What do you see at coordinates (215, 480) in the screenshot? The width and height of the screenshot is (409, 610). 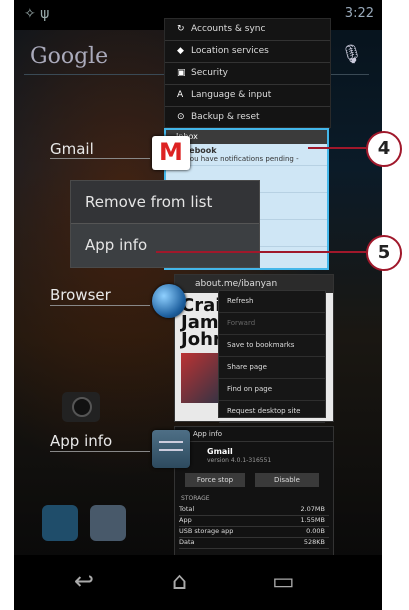 I see `force-stop-button: Force stop` at bounding box center [215, 480].